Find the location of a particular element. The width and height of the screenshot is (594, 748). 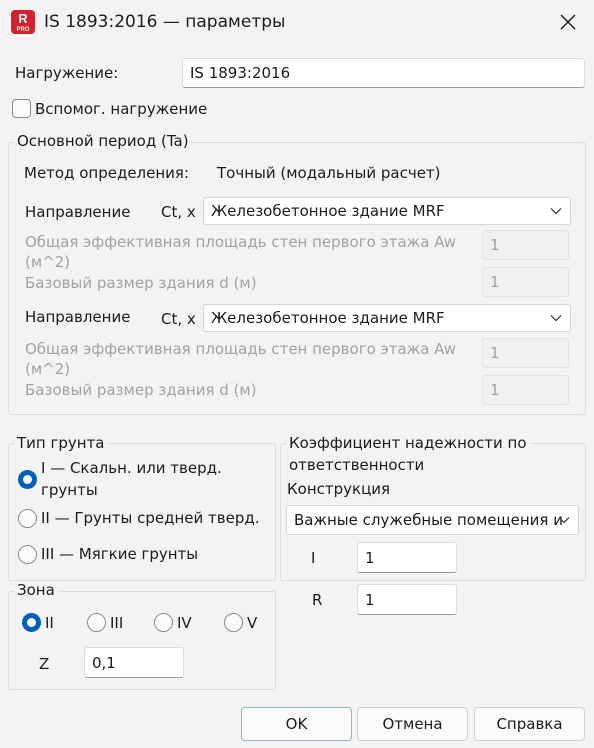

direction-1-building-size-field: 1 is located at coordinates (525, 282).